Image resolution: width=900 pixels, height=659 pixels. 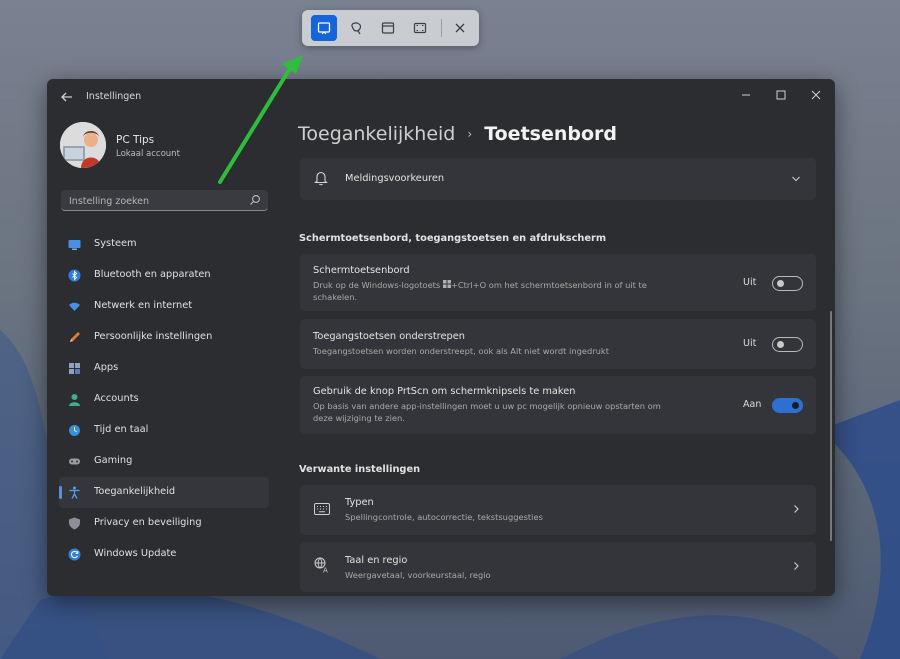 What do you see at coordinates (377, 285) in the screenshot?
I see `description-part: Druk op de Windows-logotoets` at bounding box center [377, 285].